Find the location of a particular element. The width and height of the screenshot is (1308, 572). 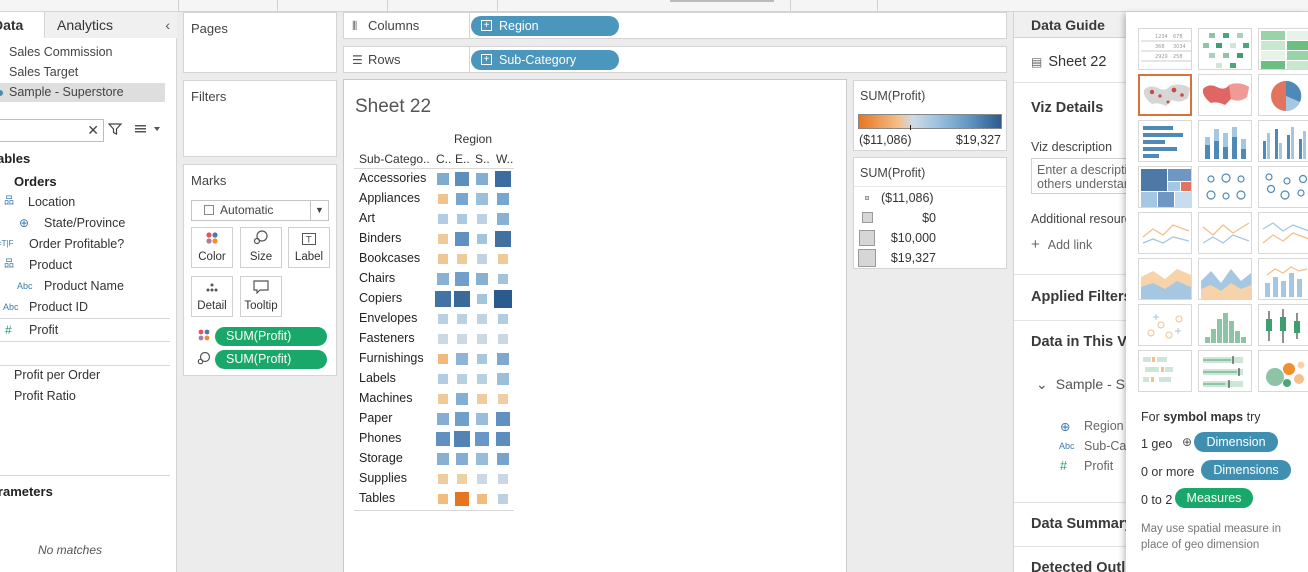

sub-category-row-label: Appliances is located at coordinates (389, 198).